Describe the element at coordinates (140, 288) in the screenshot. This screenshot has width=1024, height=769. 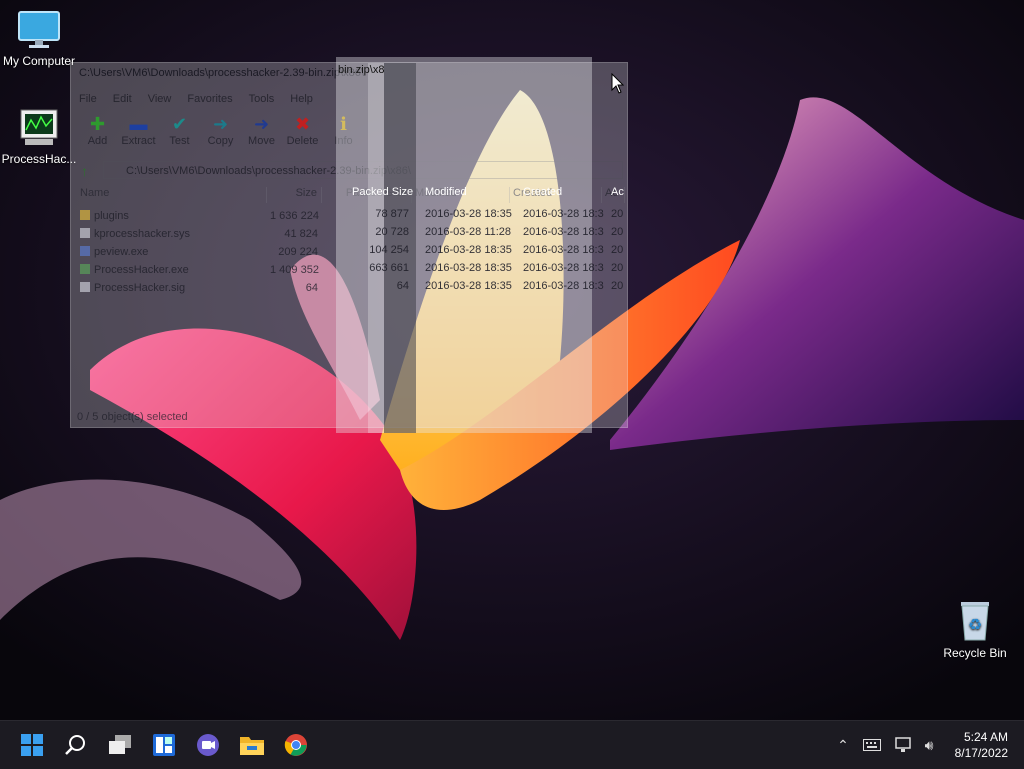
I see `file-name: ProcessHacker.sig` at that location.